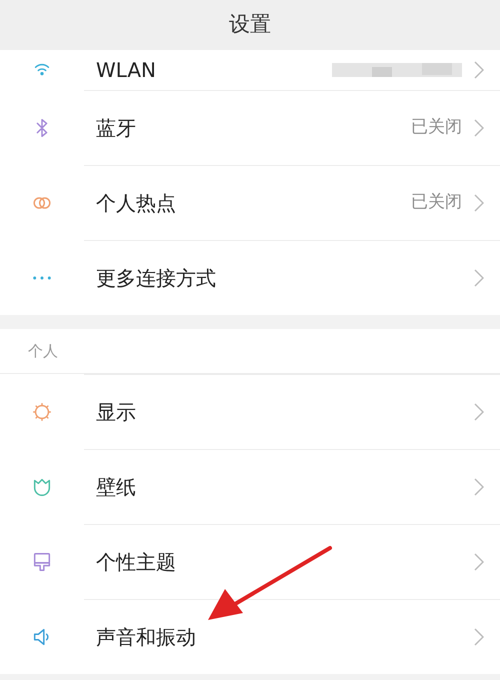  Describe the element at coordinates (116, 412) in the screenshot. I see `row-label: 显示` at that location.